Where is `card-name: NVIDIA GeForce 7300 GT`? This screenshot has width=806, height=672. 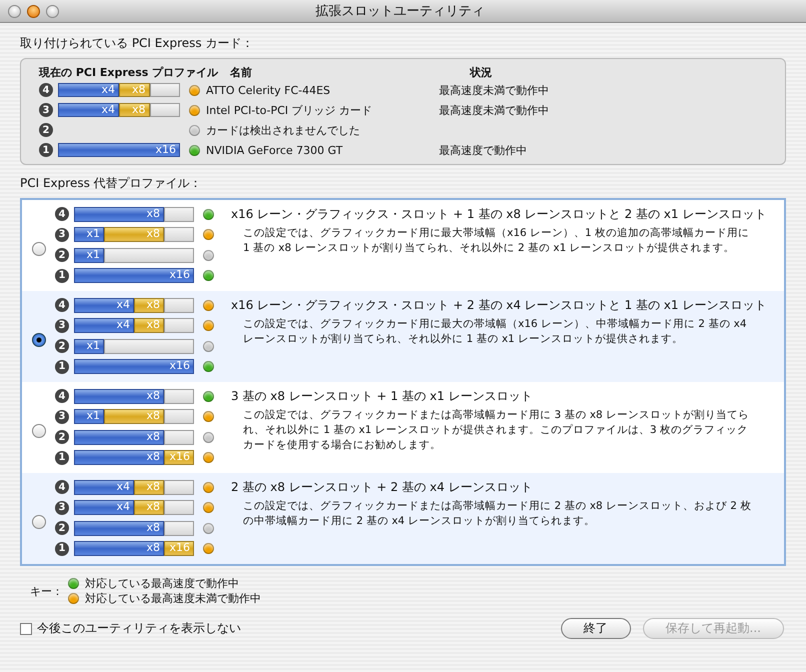
card-name: NVIDIA GeForce 7300 GT is located at coordinates (275, 150).